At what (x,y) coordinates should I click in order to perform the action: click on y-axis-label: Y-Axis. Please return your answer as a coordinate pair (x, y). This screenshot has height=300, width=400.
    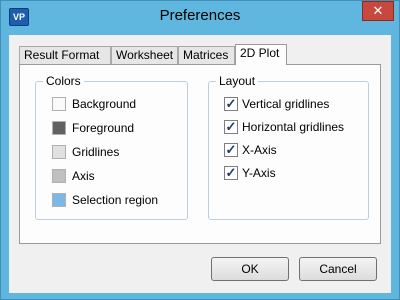
    Looking at the image, I should click on (259, 173).